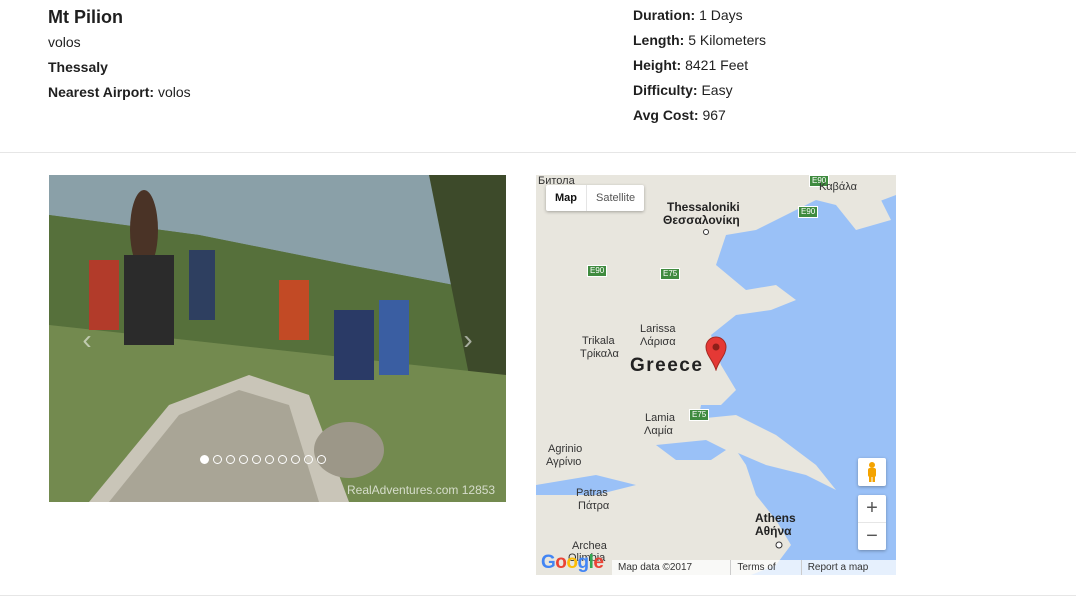  I want to click on chevron-left-icon: ‹, so click(87, 339).